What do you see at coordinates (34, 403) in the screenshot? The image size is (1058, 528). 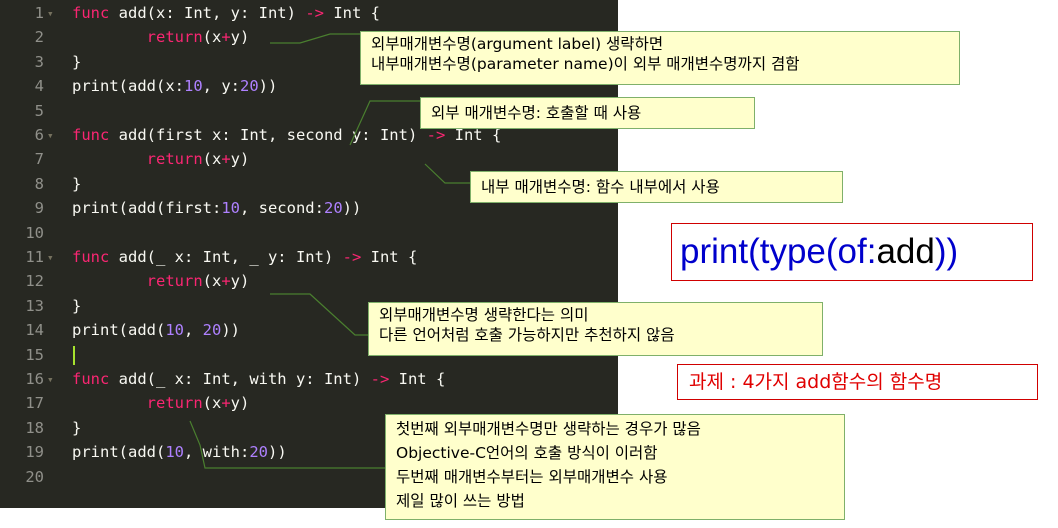 I see `line-number: 17` at bounding box center [34, 403].